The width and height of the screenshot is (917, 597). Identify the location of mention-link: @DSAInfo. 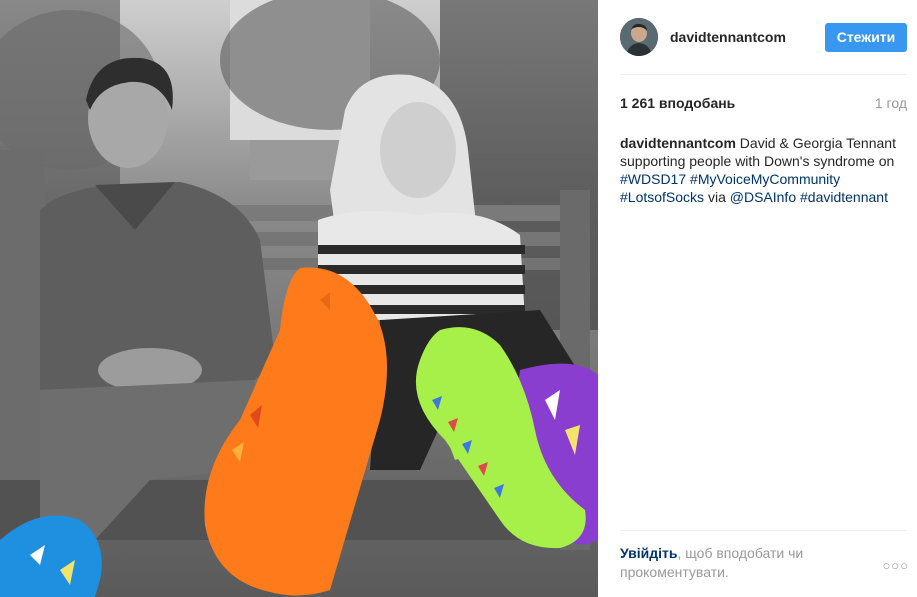
(763, 197).